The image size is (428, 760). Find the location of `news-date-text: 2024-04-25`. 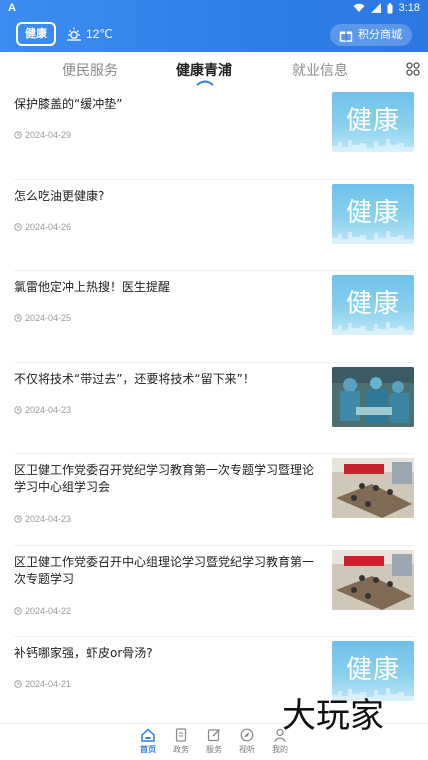

news-date-text: 2024-04-25 is located at coordinates (48, 318).